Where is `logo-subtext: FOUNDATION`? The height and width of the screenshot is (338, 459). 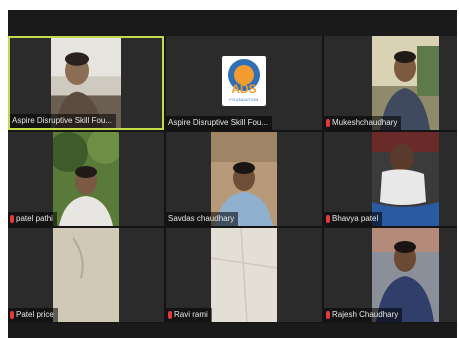 logo-subtext: FOUNDATION is located at coordinates (244, 99).